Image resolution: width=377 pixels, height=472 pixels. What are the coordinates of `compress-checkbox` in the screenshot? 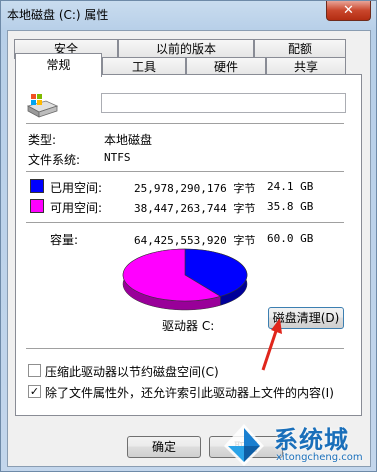 It's located at (34, 370).